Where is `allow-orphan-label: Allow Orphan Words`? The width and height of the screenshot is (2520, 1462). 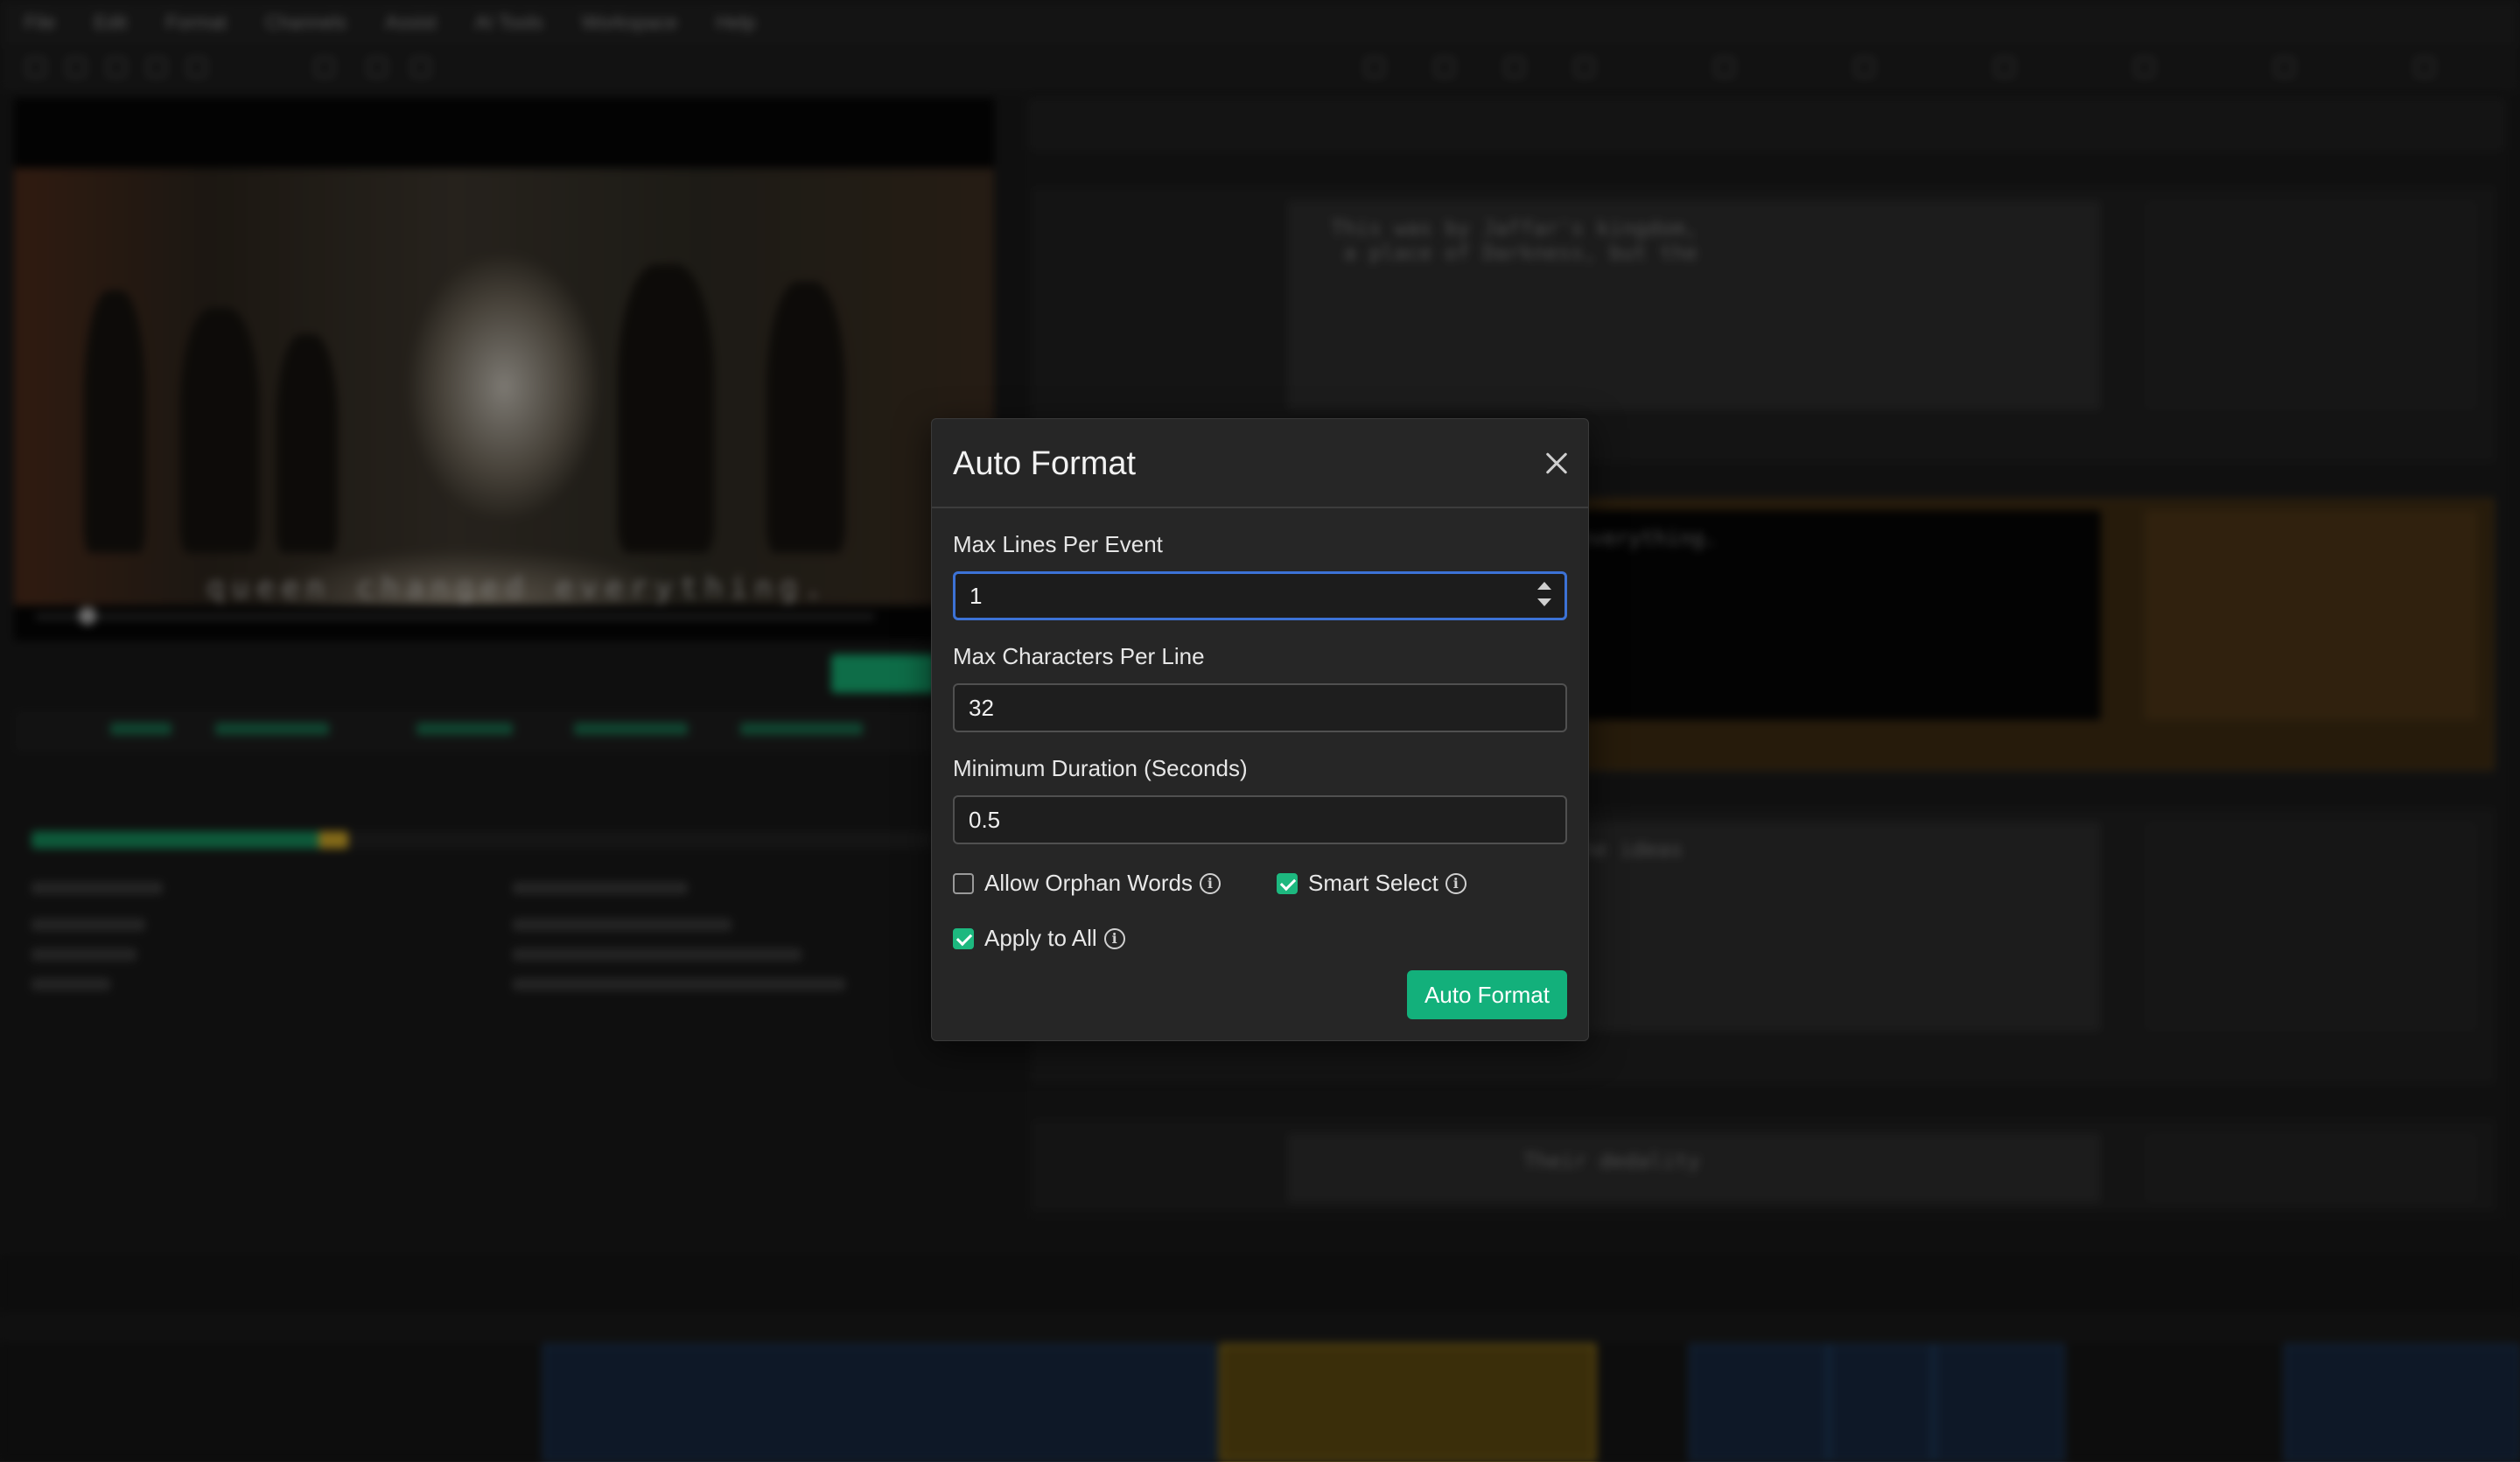 allow-orphan-label: Allow Orphan Words is located at coordinates (1088, 883).